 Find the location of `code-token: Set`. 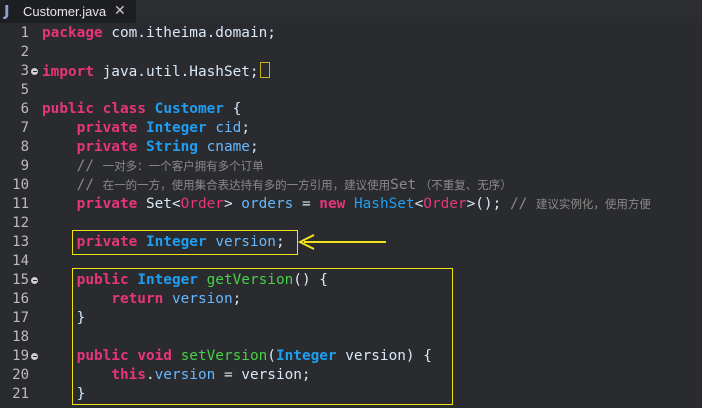

code-token: Set is located at coordinates (403, 185).